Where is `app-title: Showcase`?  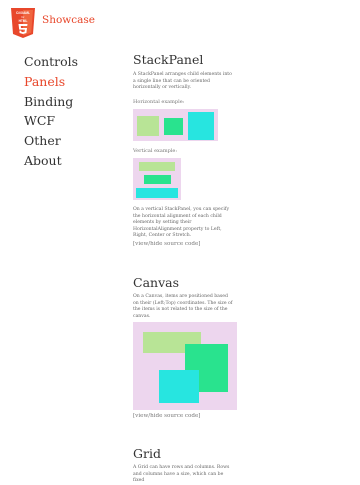
app-title: Showcase is located at coordinates (68, 20).